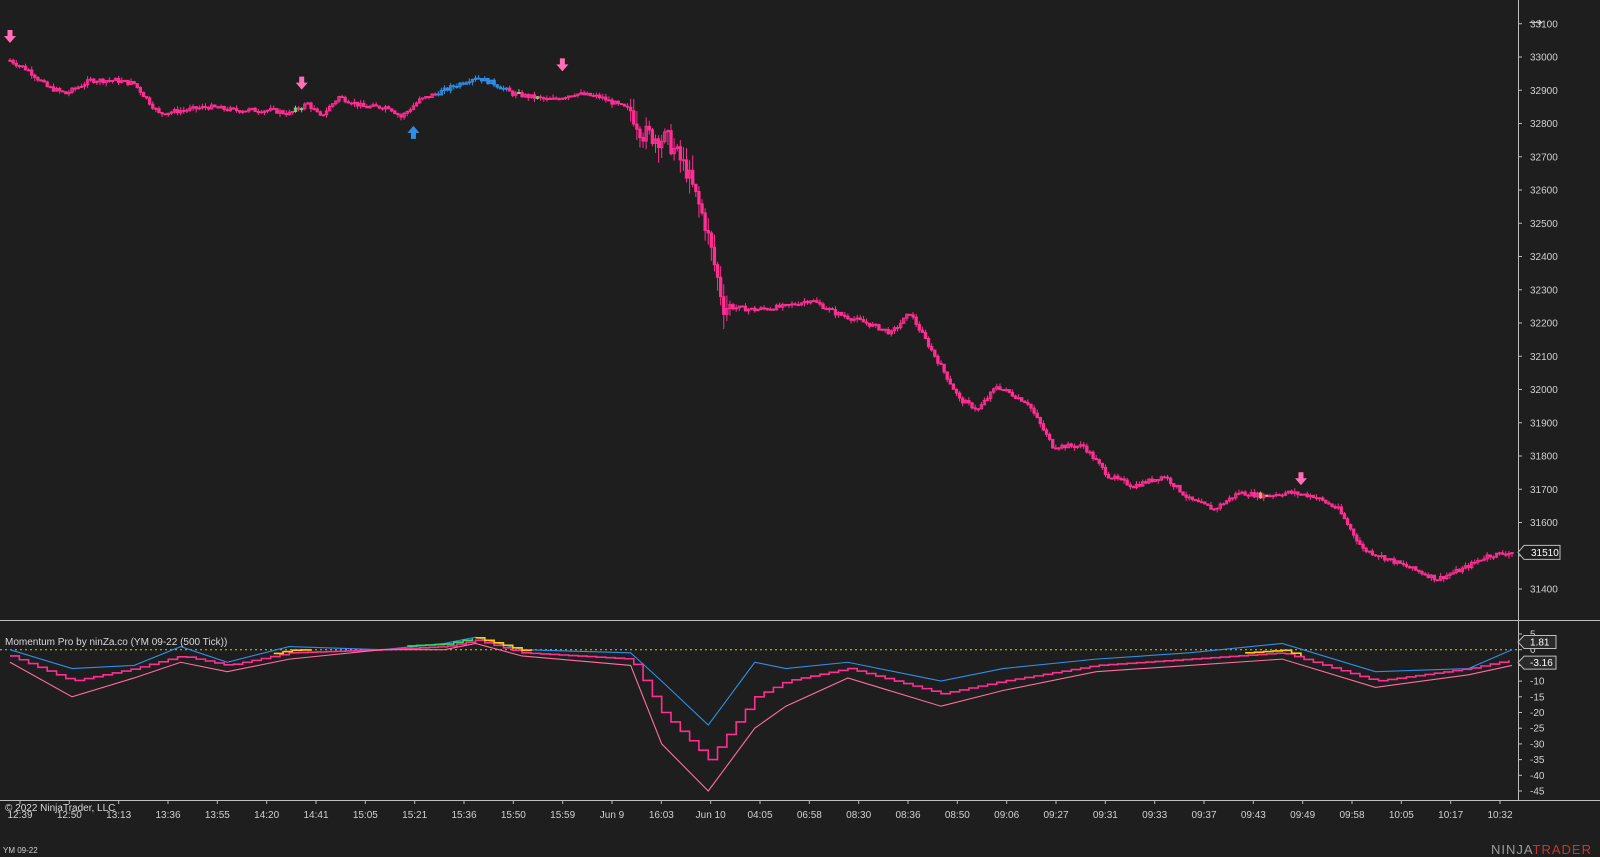 The height and width of the screenshot is (857, 1600). Describe the element at coordinates (1537, 713) in the screenshot. I see `indicator-tick-label: -20` at that location.